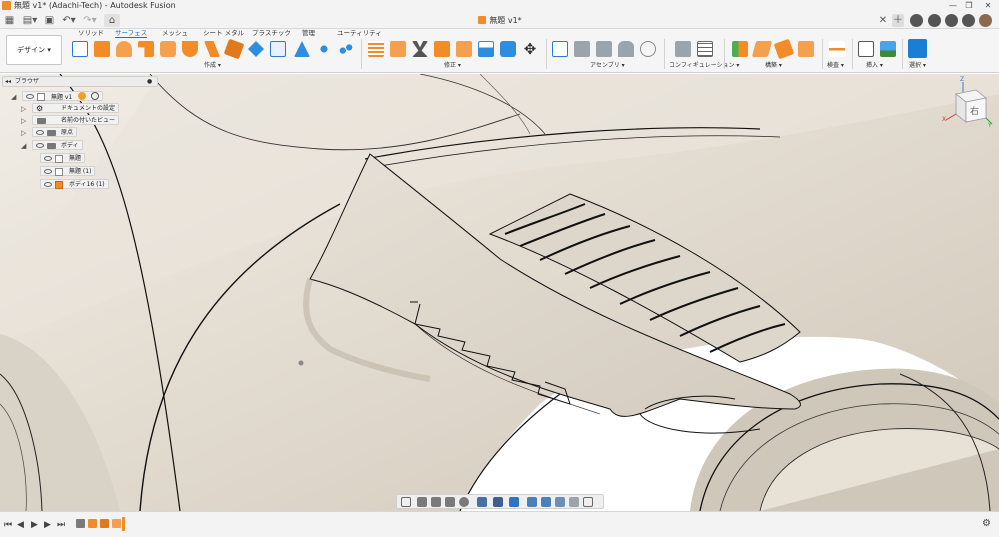  I want to click on job-status-icon, so click(934, 20).